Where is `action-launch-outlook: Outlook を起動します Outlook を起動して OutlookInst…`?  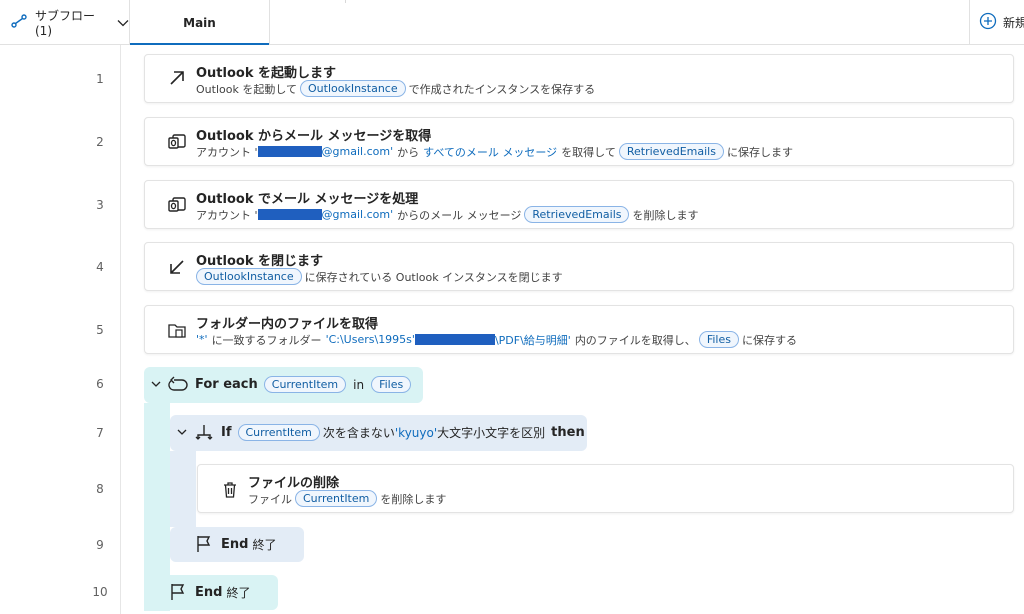 action-launch-outlook: Outlook を起動します Outlook を起動して OutlookInst… is located at coordinates (579, 78).